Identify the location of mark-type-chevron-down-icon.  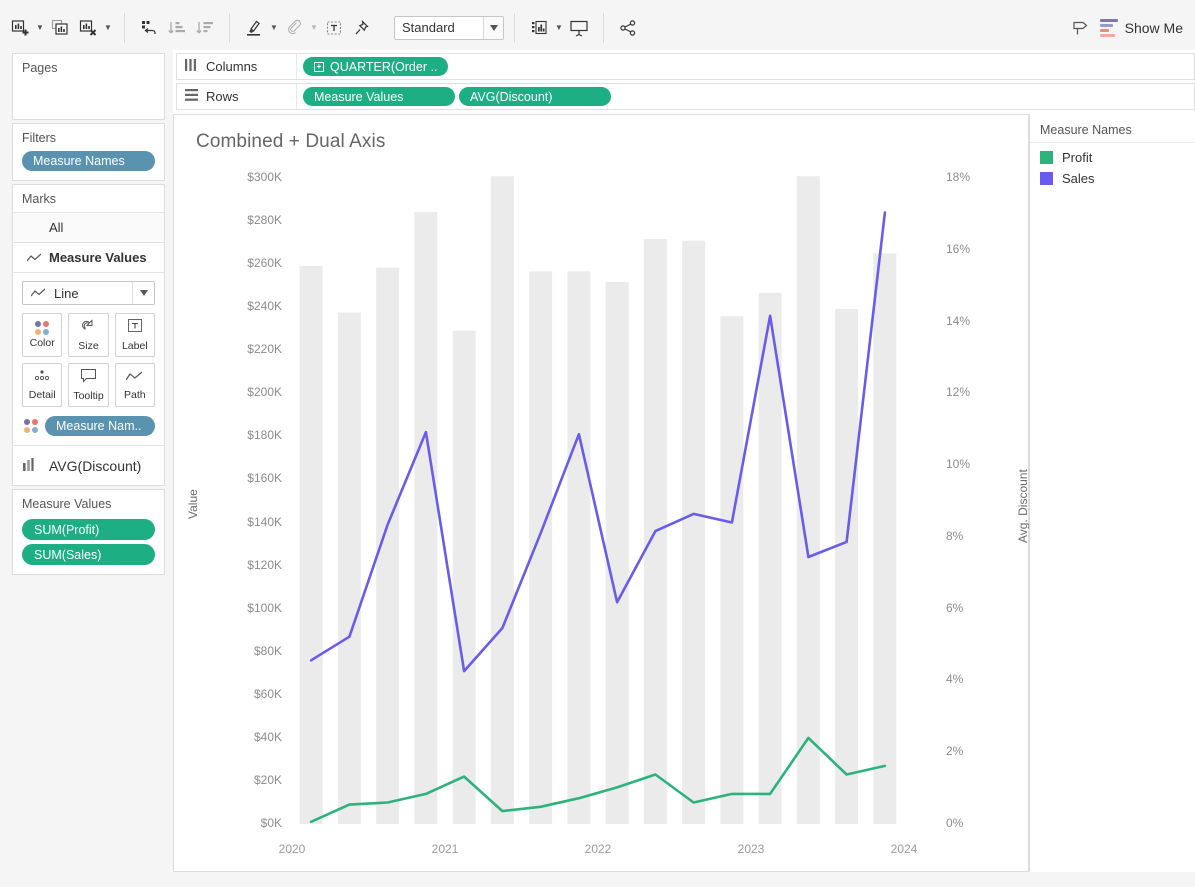
(143, 293).